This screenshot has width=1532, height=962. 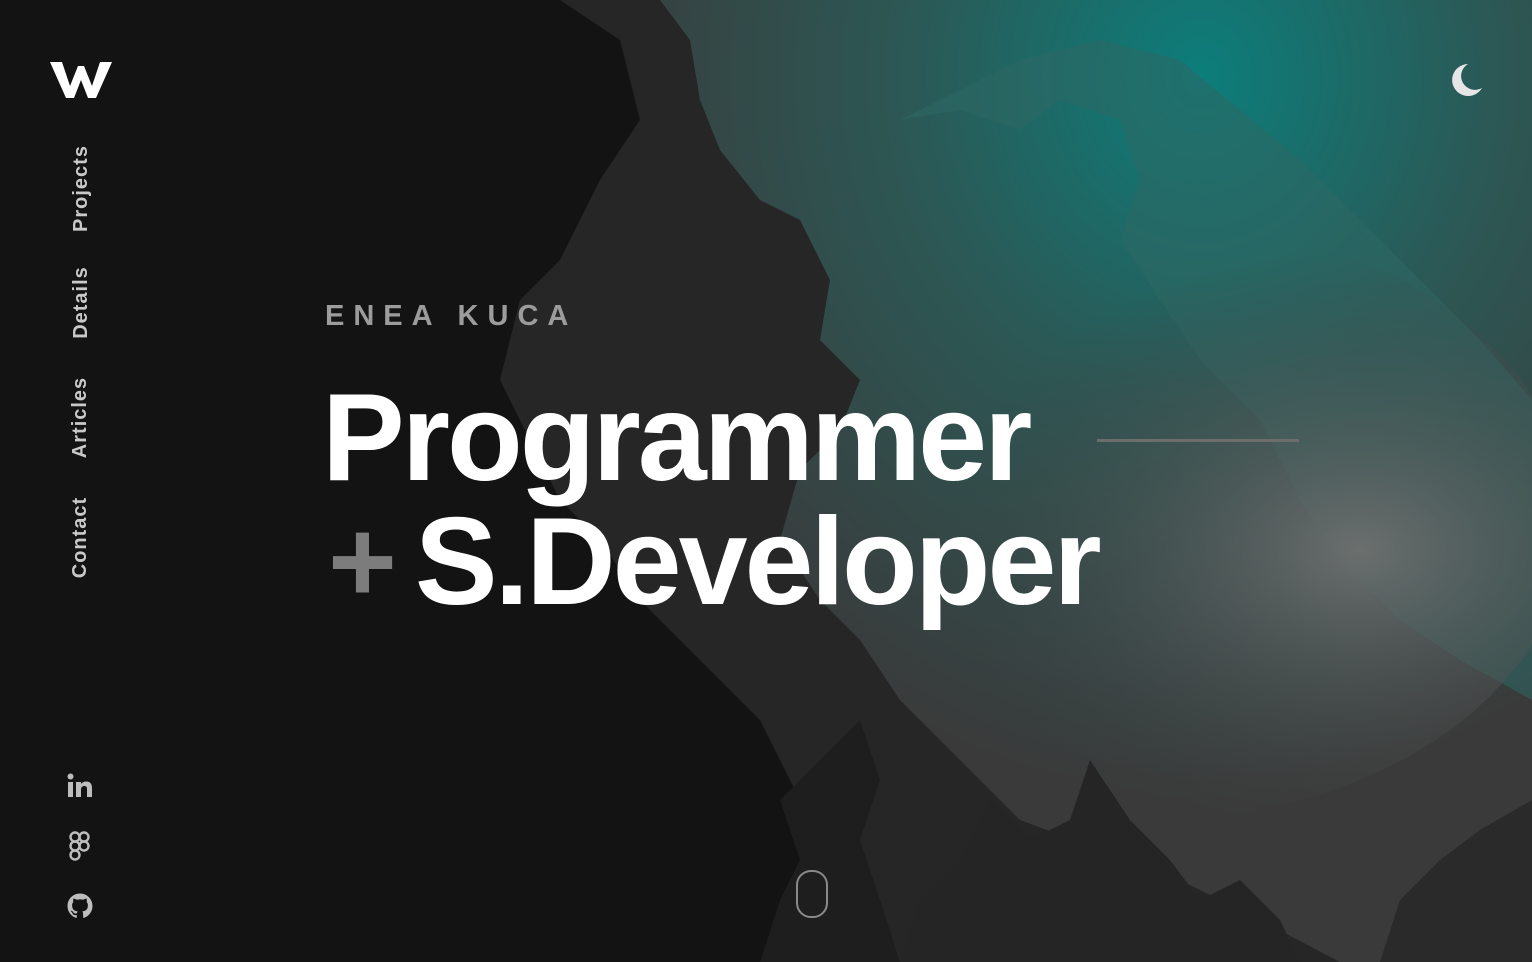 I want to click on nav-item-label: Contact, so click(x=80, y=537).